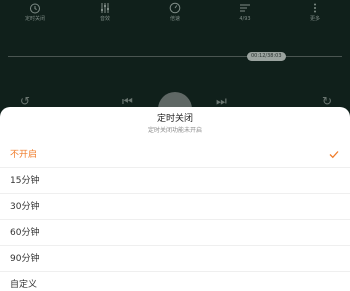 This screenshot has width=350, height=291. What do you see at coordinates (245, 19) in the screenshot?
I see `toolbar-label: 4/93` at bounding box center [245, 19].